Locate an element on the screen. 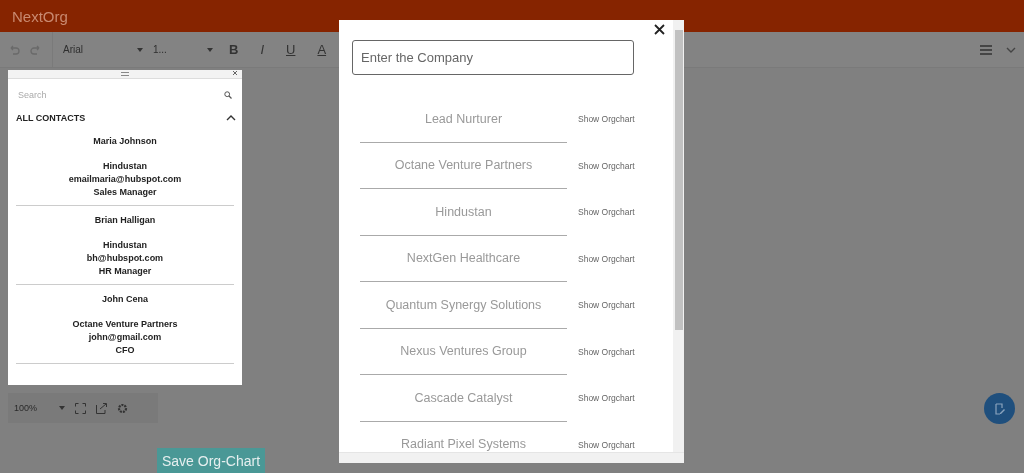 This screenshot has width=1024, height=473. company-name: Octane Venture Partners is located at coordinates (463, 165).